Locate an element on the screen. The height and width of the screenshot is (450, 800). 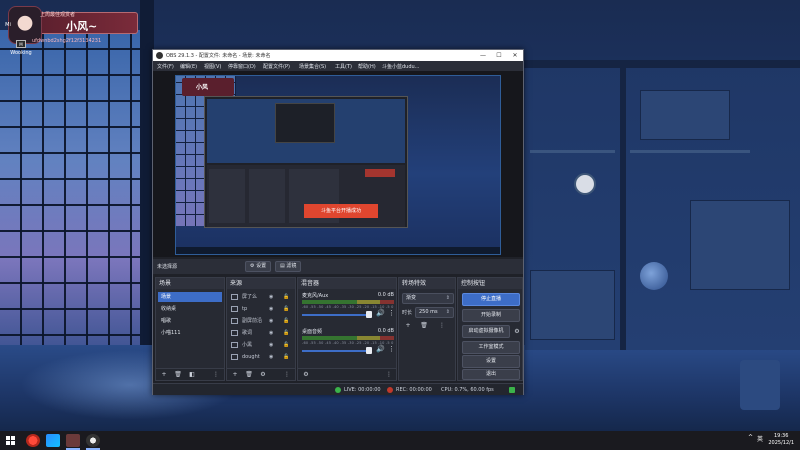
obs-app-icon is located at coordinates (93, 440).